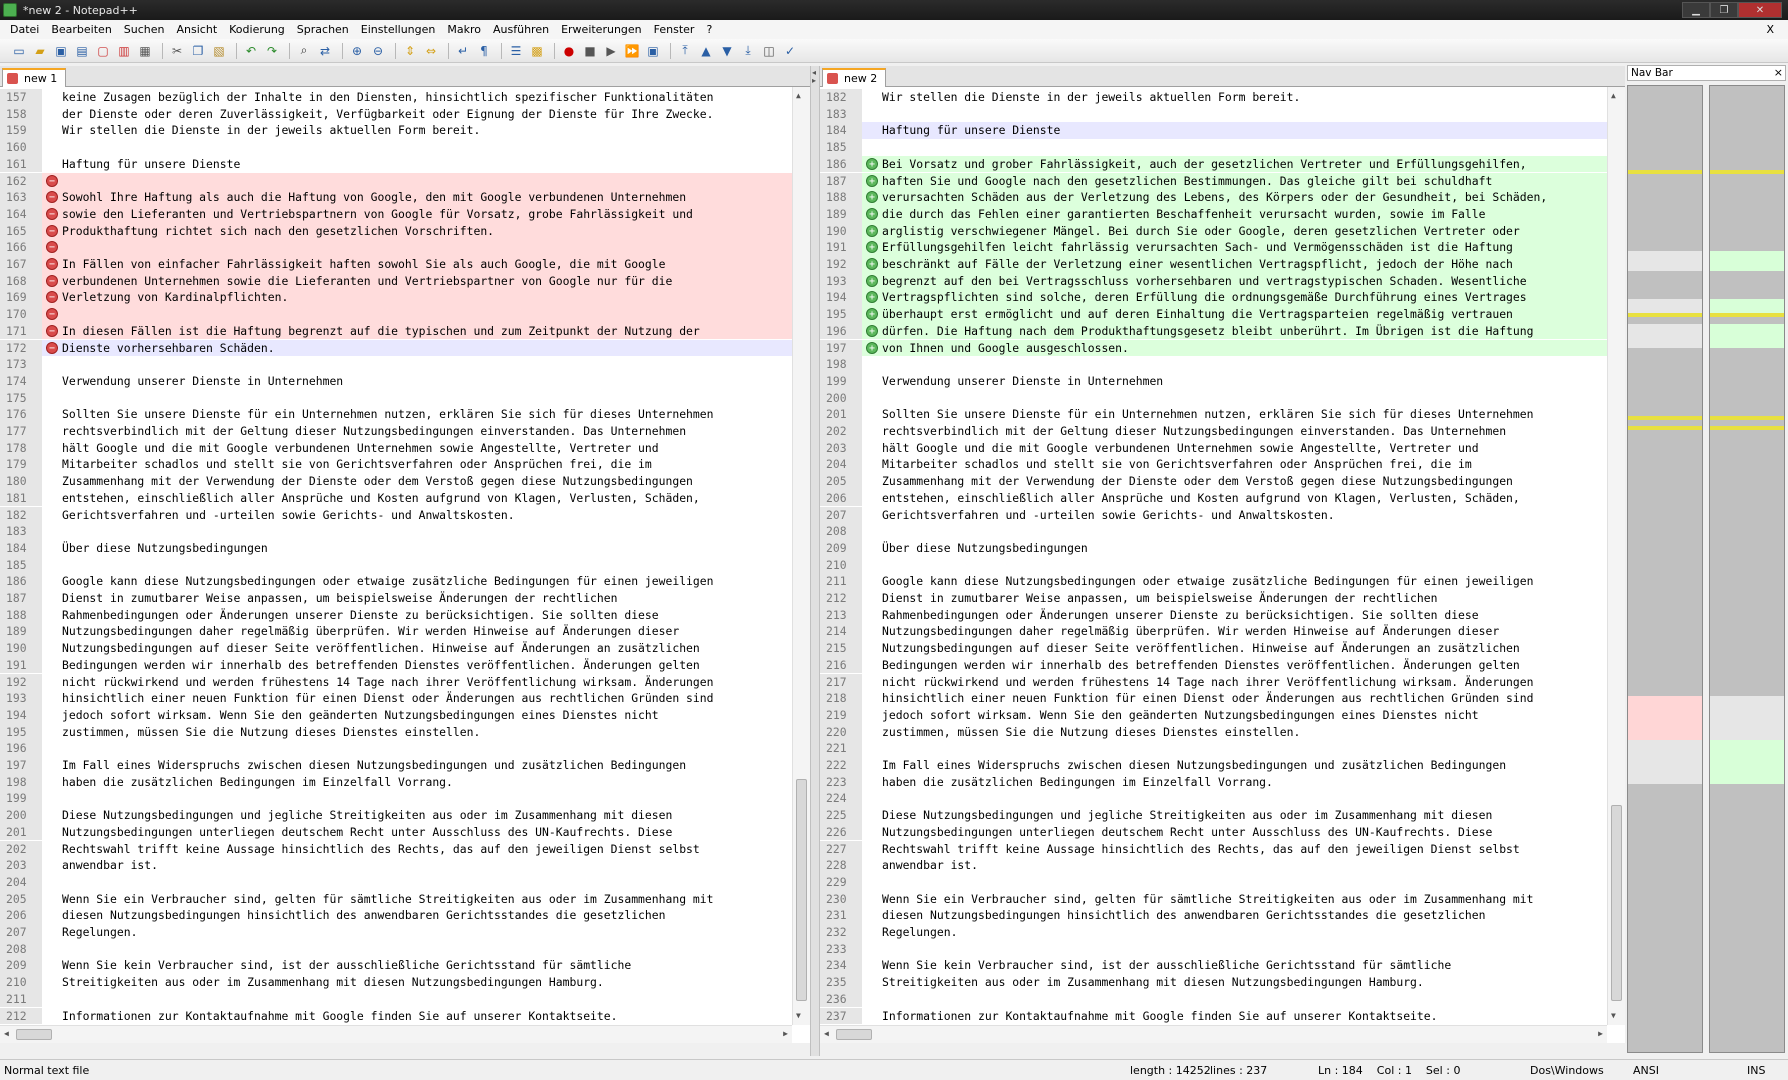  I want to click on paste-icon: ▧, so click(219, 51).